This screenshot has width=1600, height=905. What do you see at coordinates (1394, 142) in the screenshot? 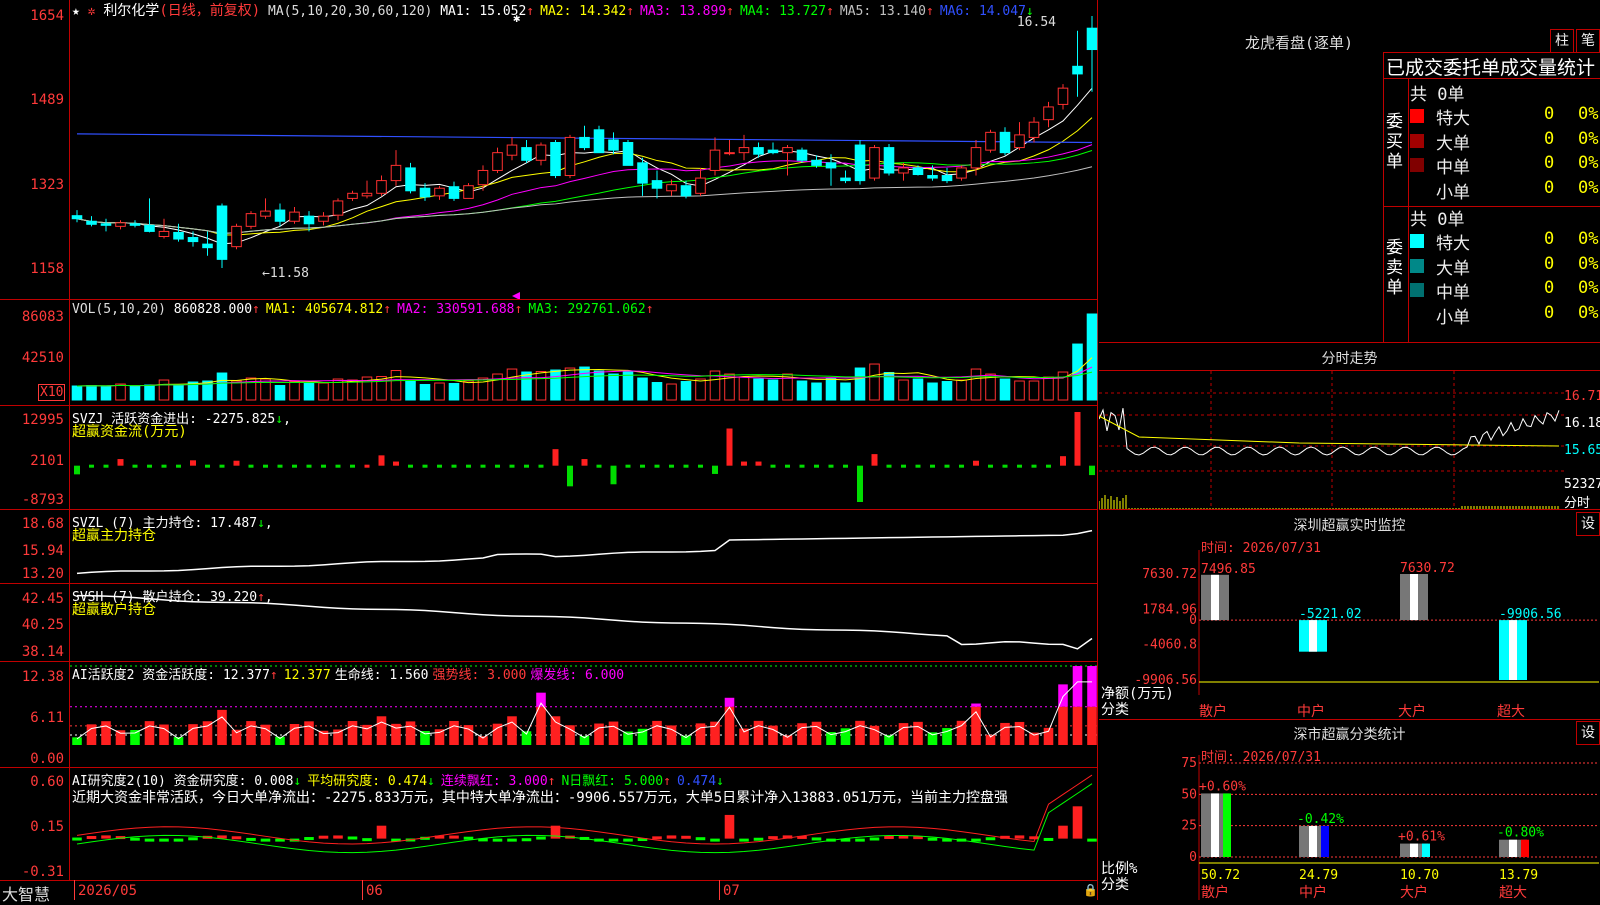
I see `buy-side-label: 委买单` at bounding box center [1394, 142].